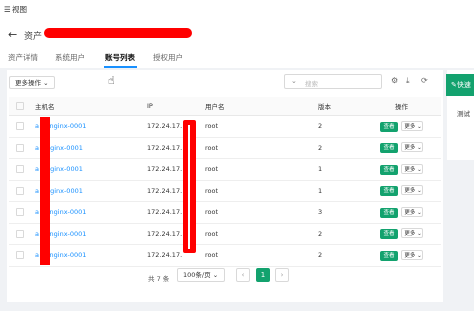 Image resolution: width=474 pixels, height=311 pixels. I want to click on arrow-left-icon: ←, so click(12, 34).